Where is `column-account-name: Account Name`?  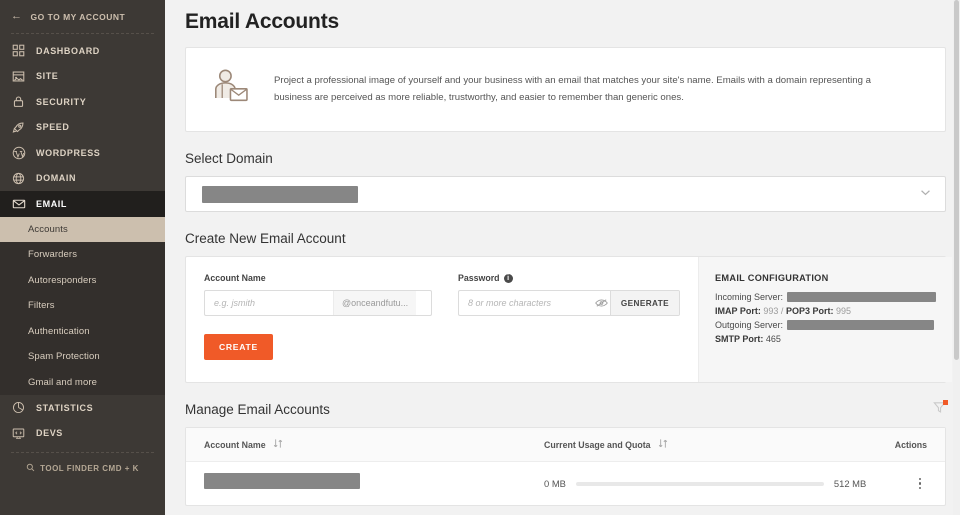
column-account-name: Account Name is located at coordinates (374, 444).